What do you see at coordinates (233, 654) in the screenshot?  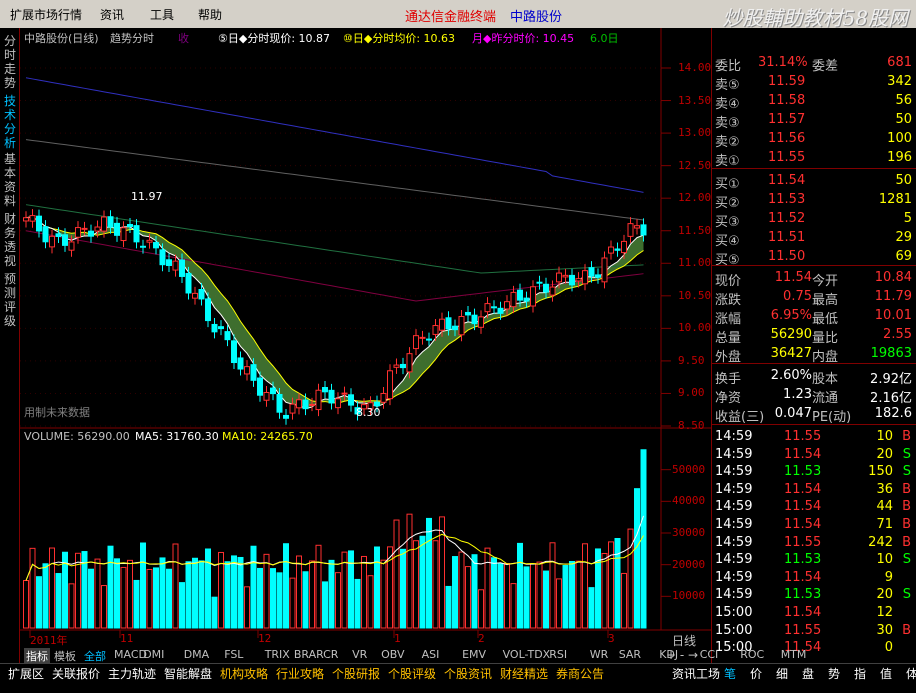 I see `indicator-tab: FSL` at bounding box center [233, 654].